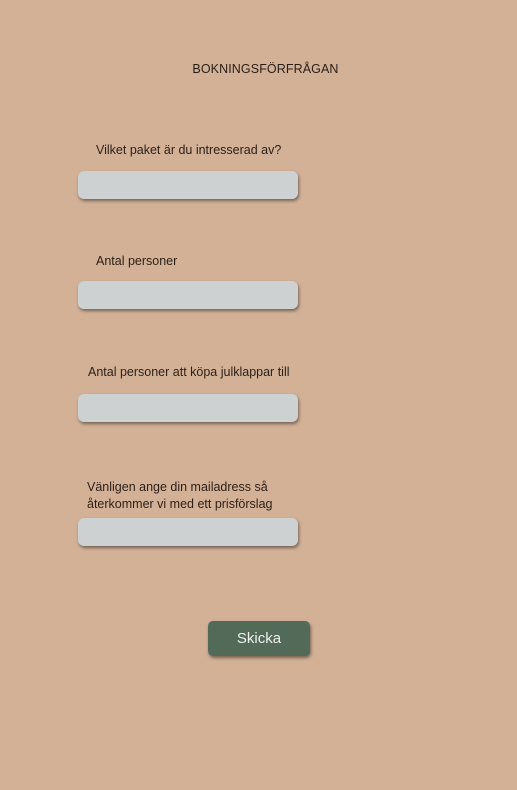 The width and height of the screenshot is (517, 790). What do you see at coordinates (188, 532) in the screenshot?
I see `email-input` at bounding box center [188, 532].